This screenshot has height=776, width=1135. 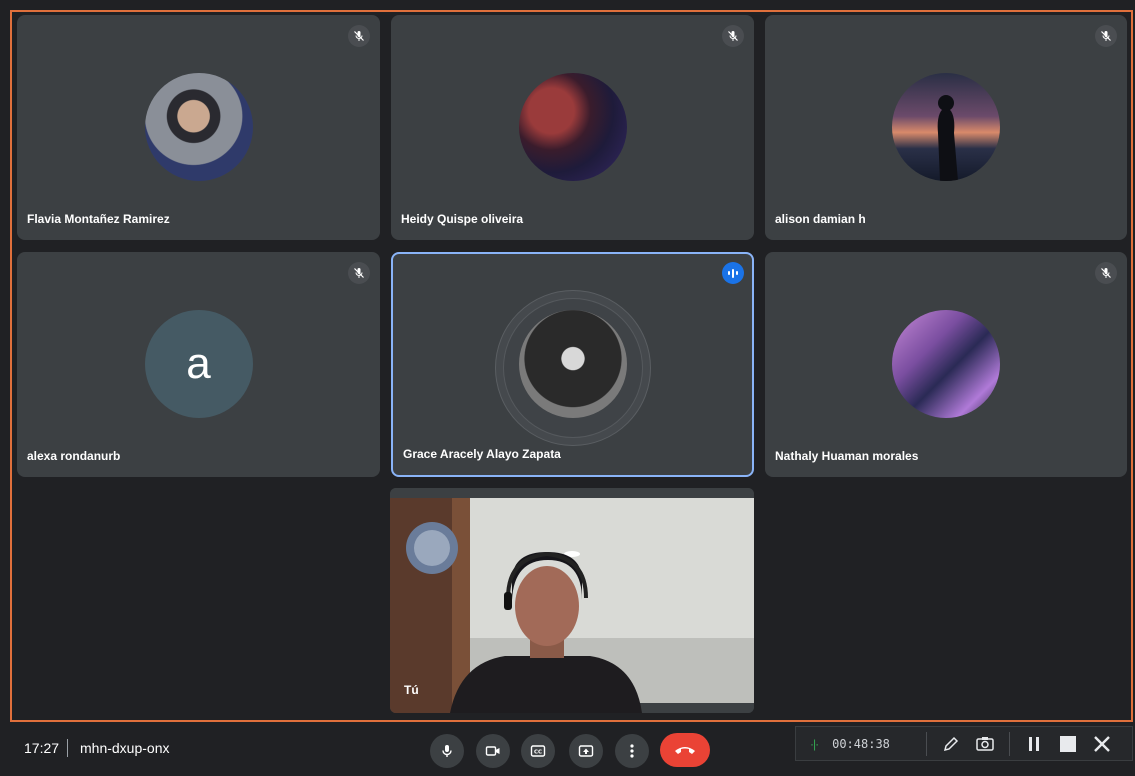 I want to click on recorder-toolbar: ·|· 00:48:38, so click(x=964, y=743).